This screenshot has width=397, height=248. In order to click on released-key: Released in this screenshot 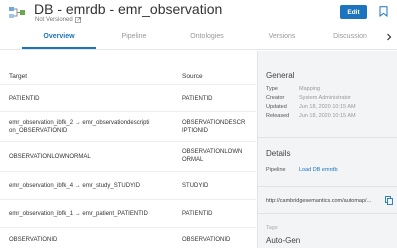, I will do `click(278, 116)`.